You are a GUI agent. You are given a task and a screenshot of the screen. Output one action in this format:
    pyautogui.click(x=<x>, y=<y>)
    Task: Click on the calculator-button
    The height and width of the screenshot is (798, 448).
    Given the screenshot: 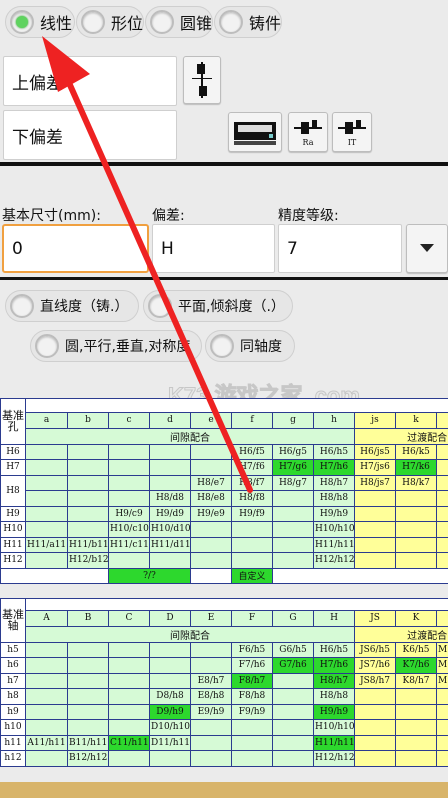 What is the action you would take?
    pyautogui.click(x=255, y=132)
    